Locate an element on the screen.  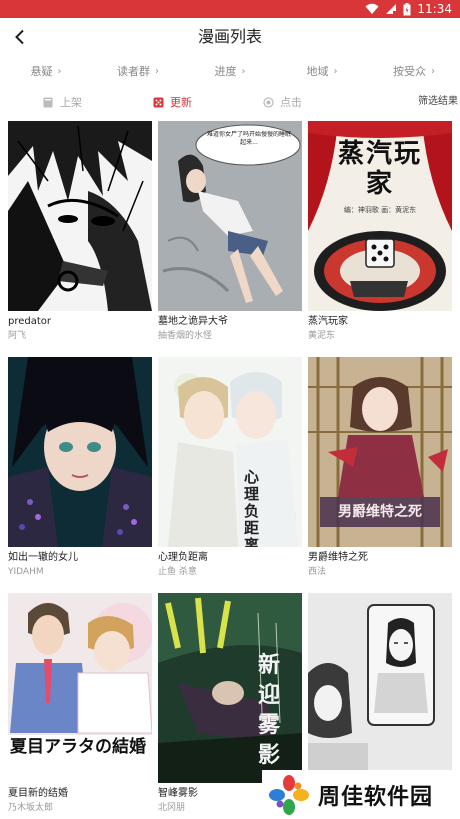
nav-bar: 漫画列表 is located at coordinates (230, 37).